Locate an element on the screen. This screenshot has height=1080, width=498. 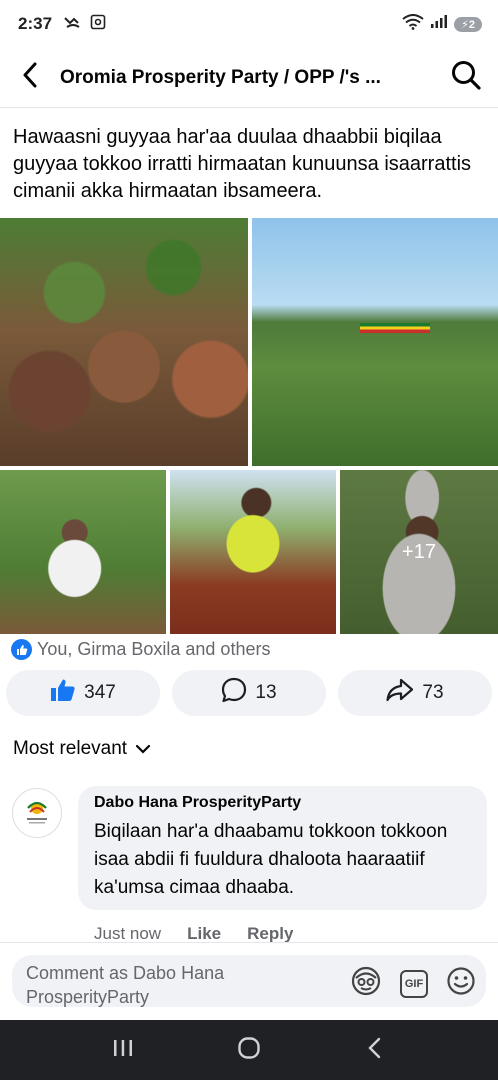
comment-button: 13 is located at coordinates (249, 693).